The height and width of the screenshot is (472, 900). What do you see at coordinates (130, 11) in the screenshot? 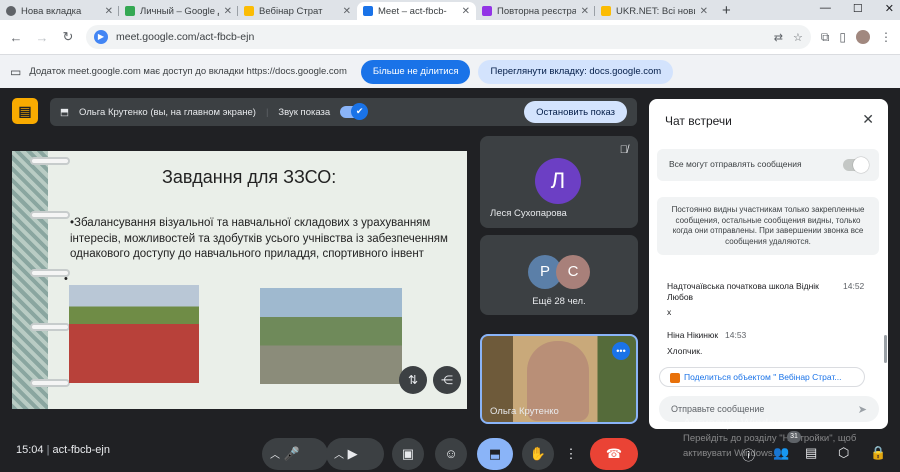
I see `drive-icon` at bounding box center [130, 11].